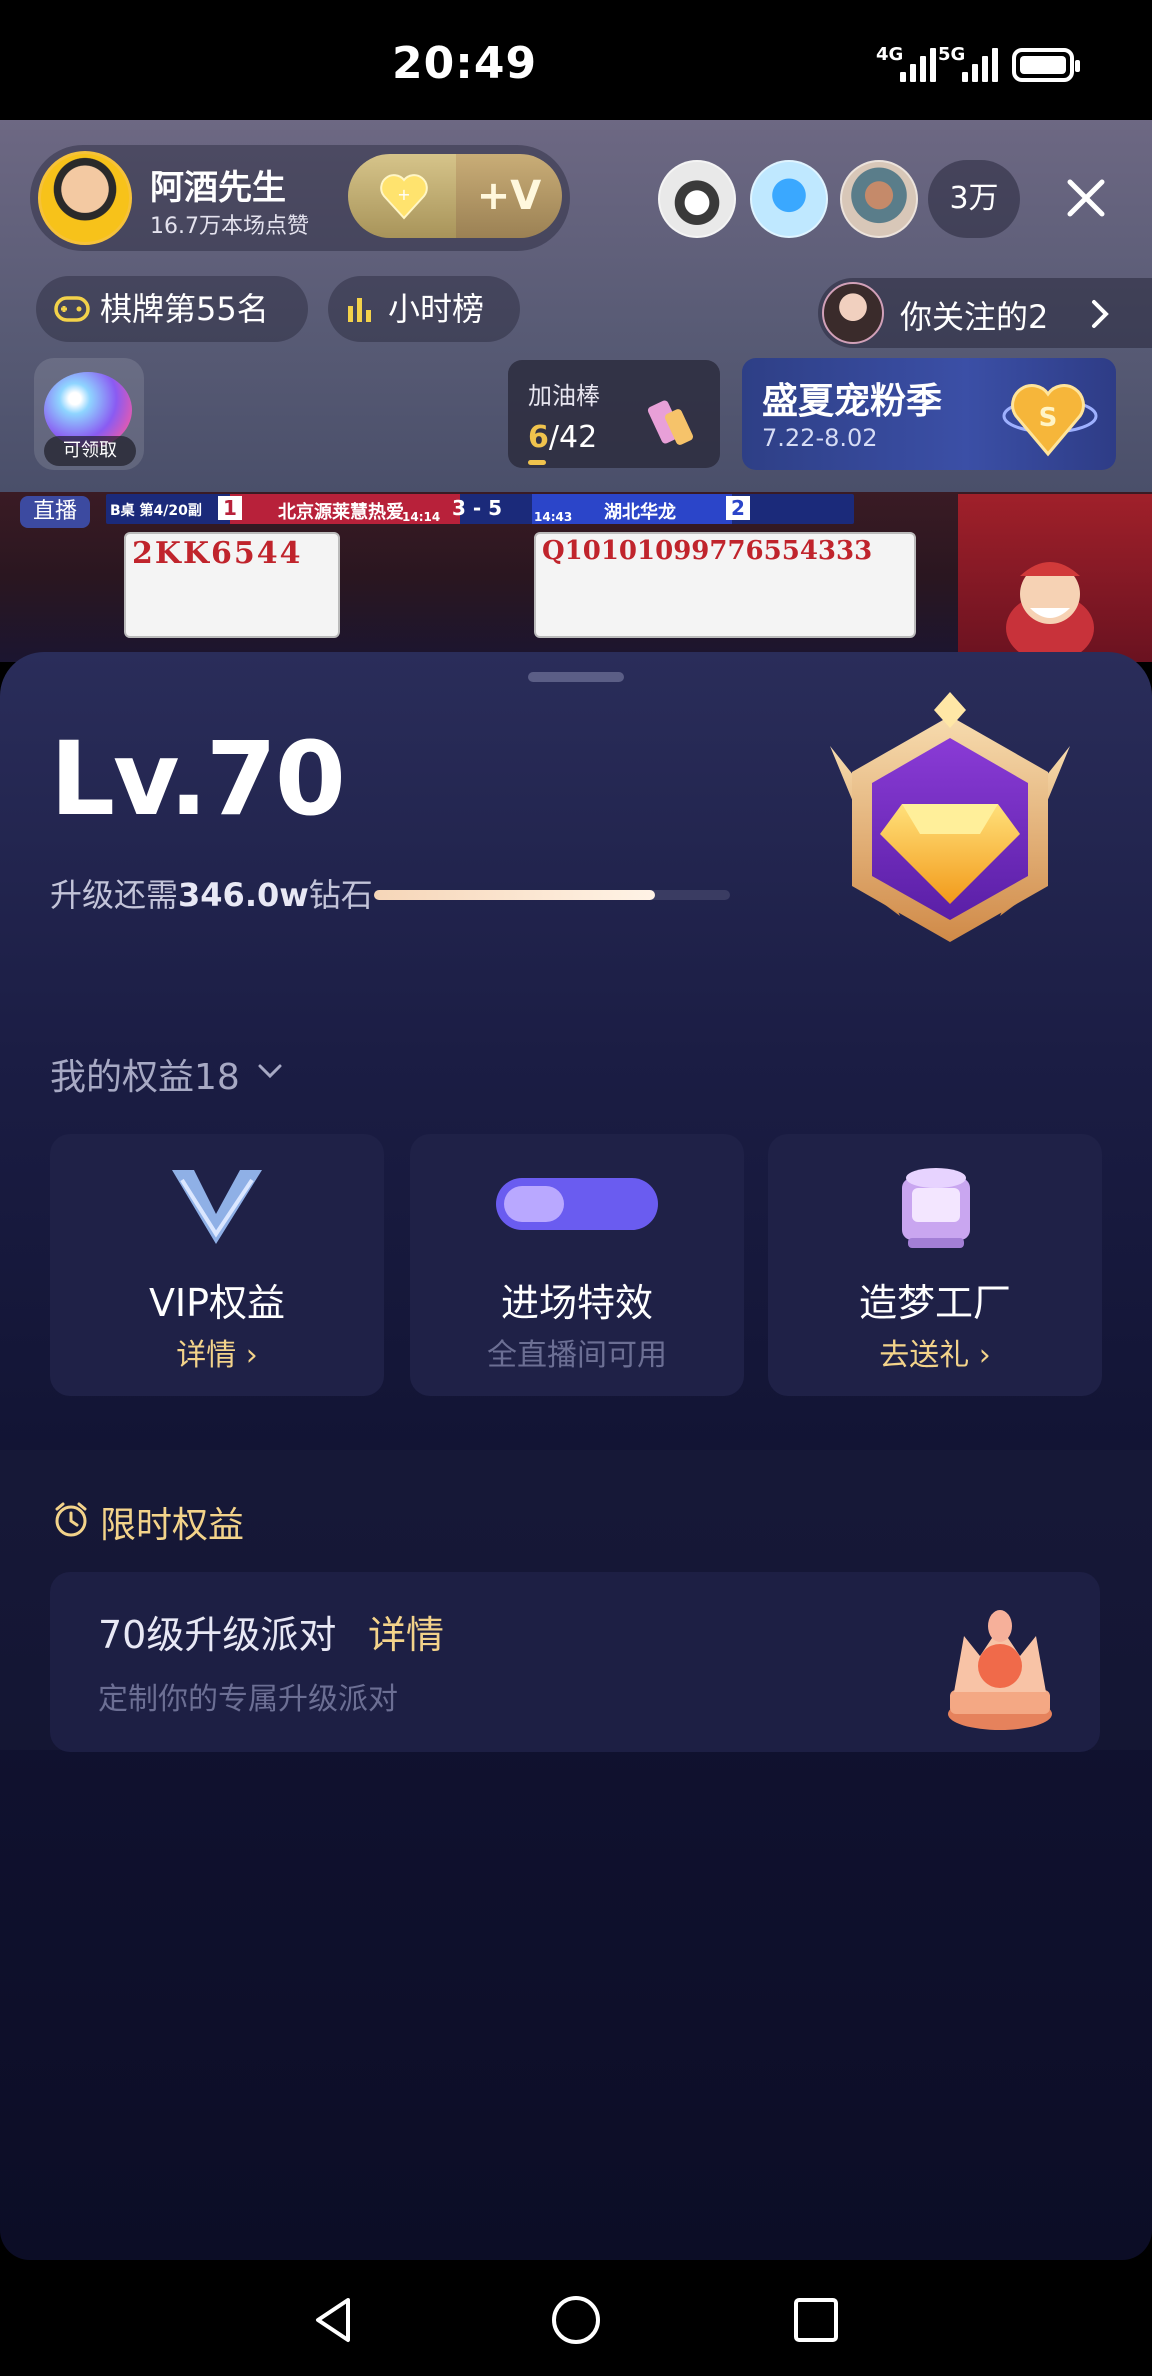  Describe the element at coordinates (509, 196) in the screenshot. I see `vip-button: +V` at that location.